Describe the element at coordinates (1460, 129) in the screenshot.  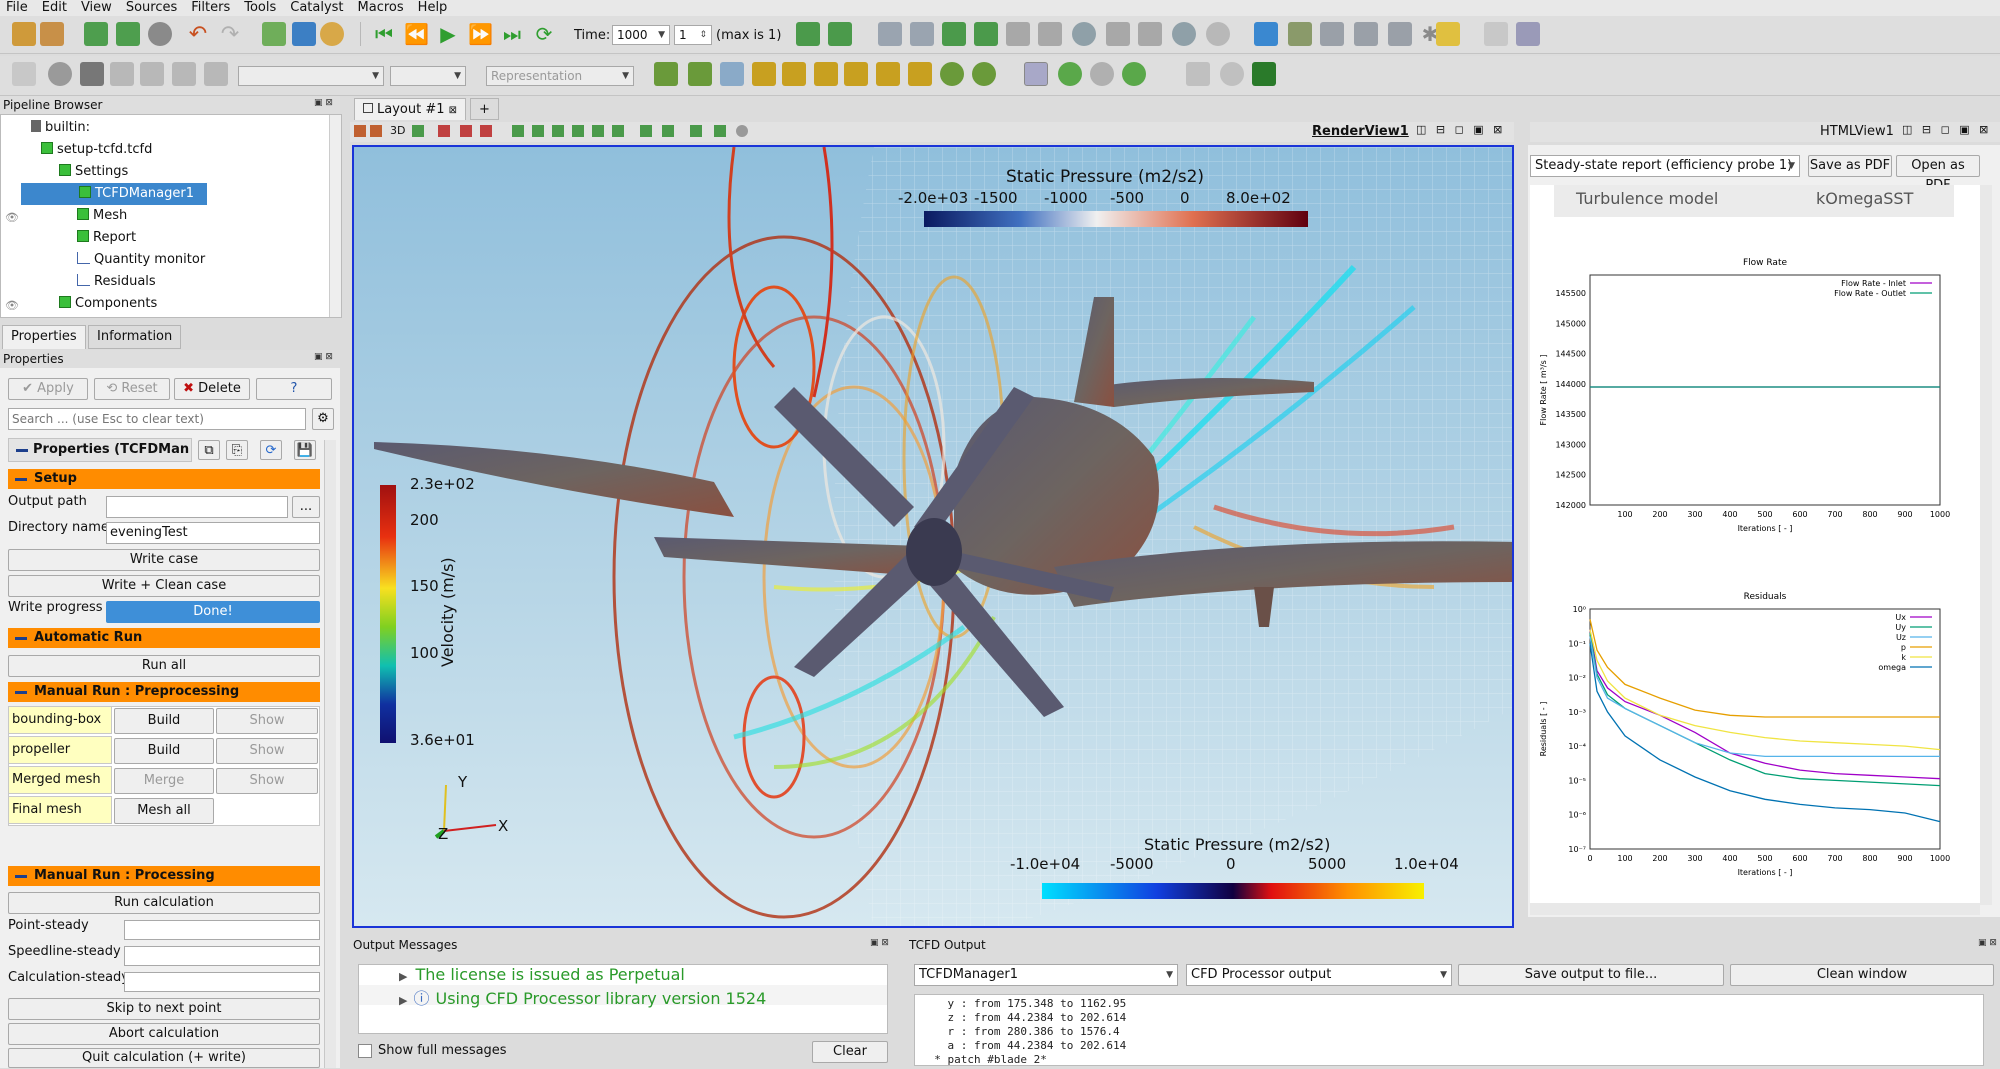
I see `view-split-buttons: ◫ ⊟ ◻ ▣ ⊠` at that location.